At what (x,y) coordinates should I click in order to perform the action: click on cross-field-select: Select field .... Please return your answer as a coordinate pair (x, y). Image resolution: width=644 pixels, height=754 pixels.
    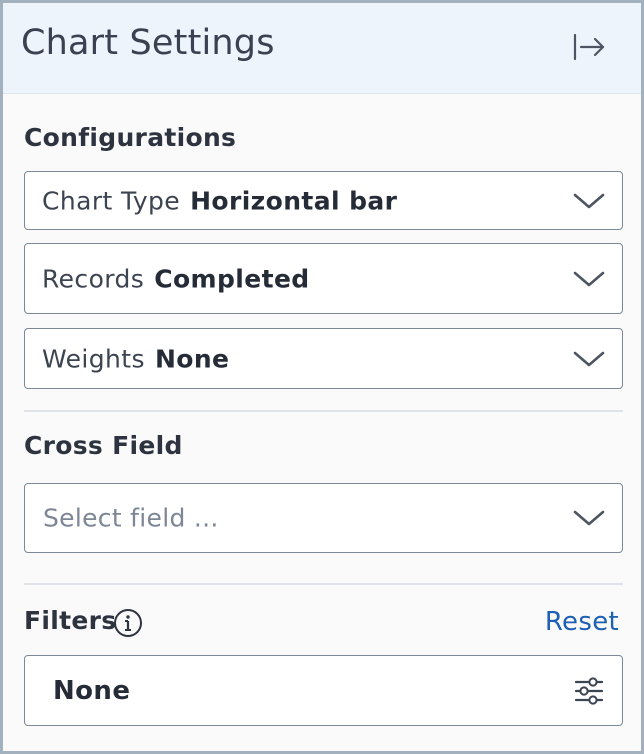
    Looking at the image, I should click on (323, 518).